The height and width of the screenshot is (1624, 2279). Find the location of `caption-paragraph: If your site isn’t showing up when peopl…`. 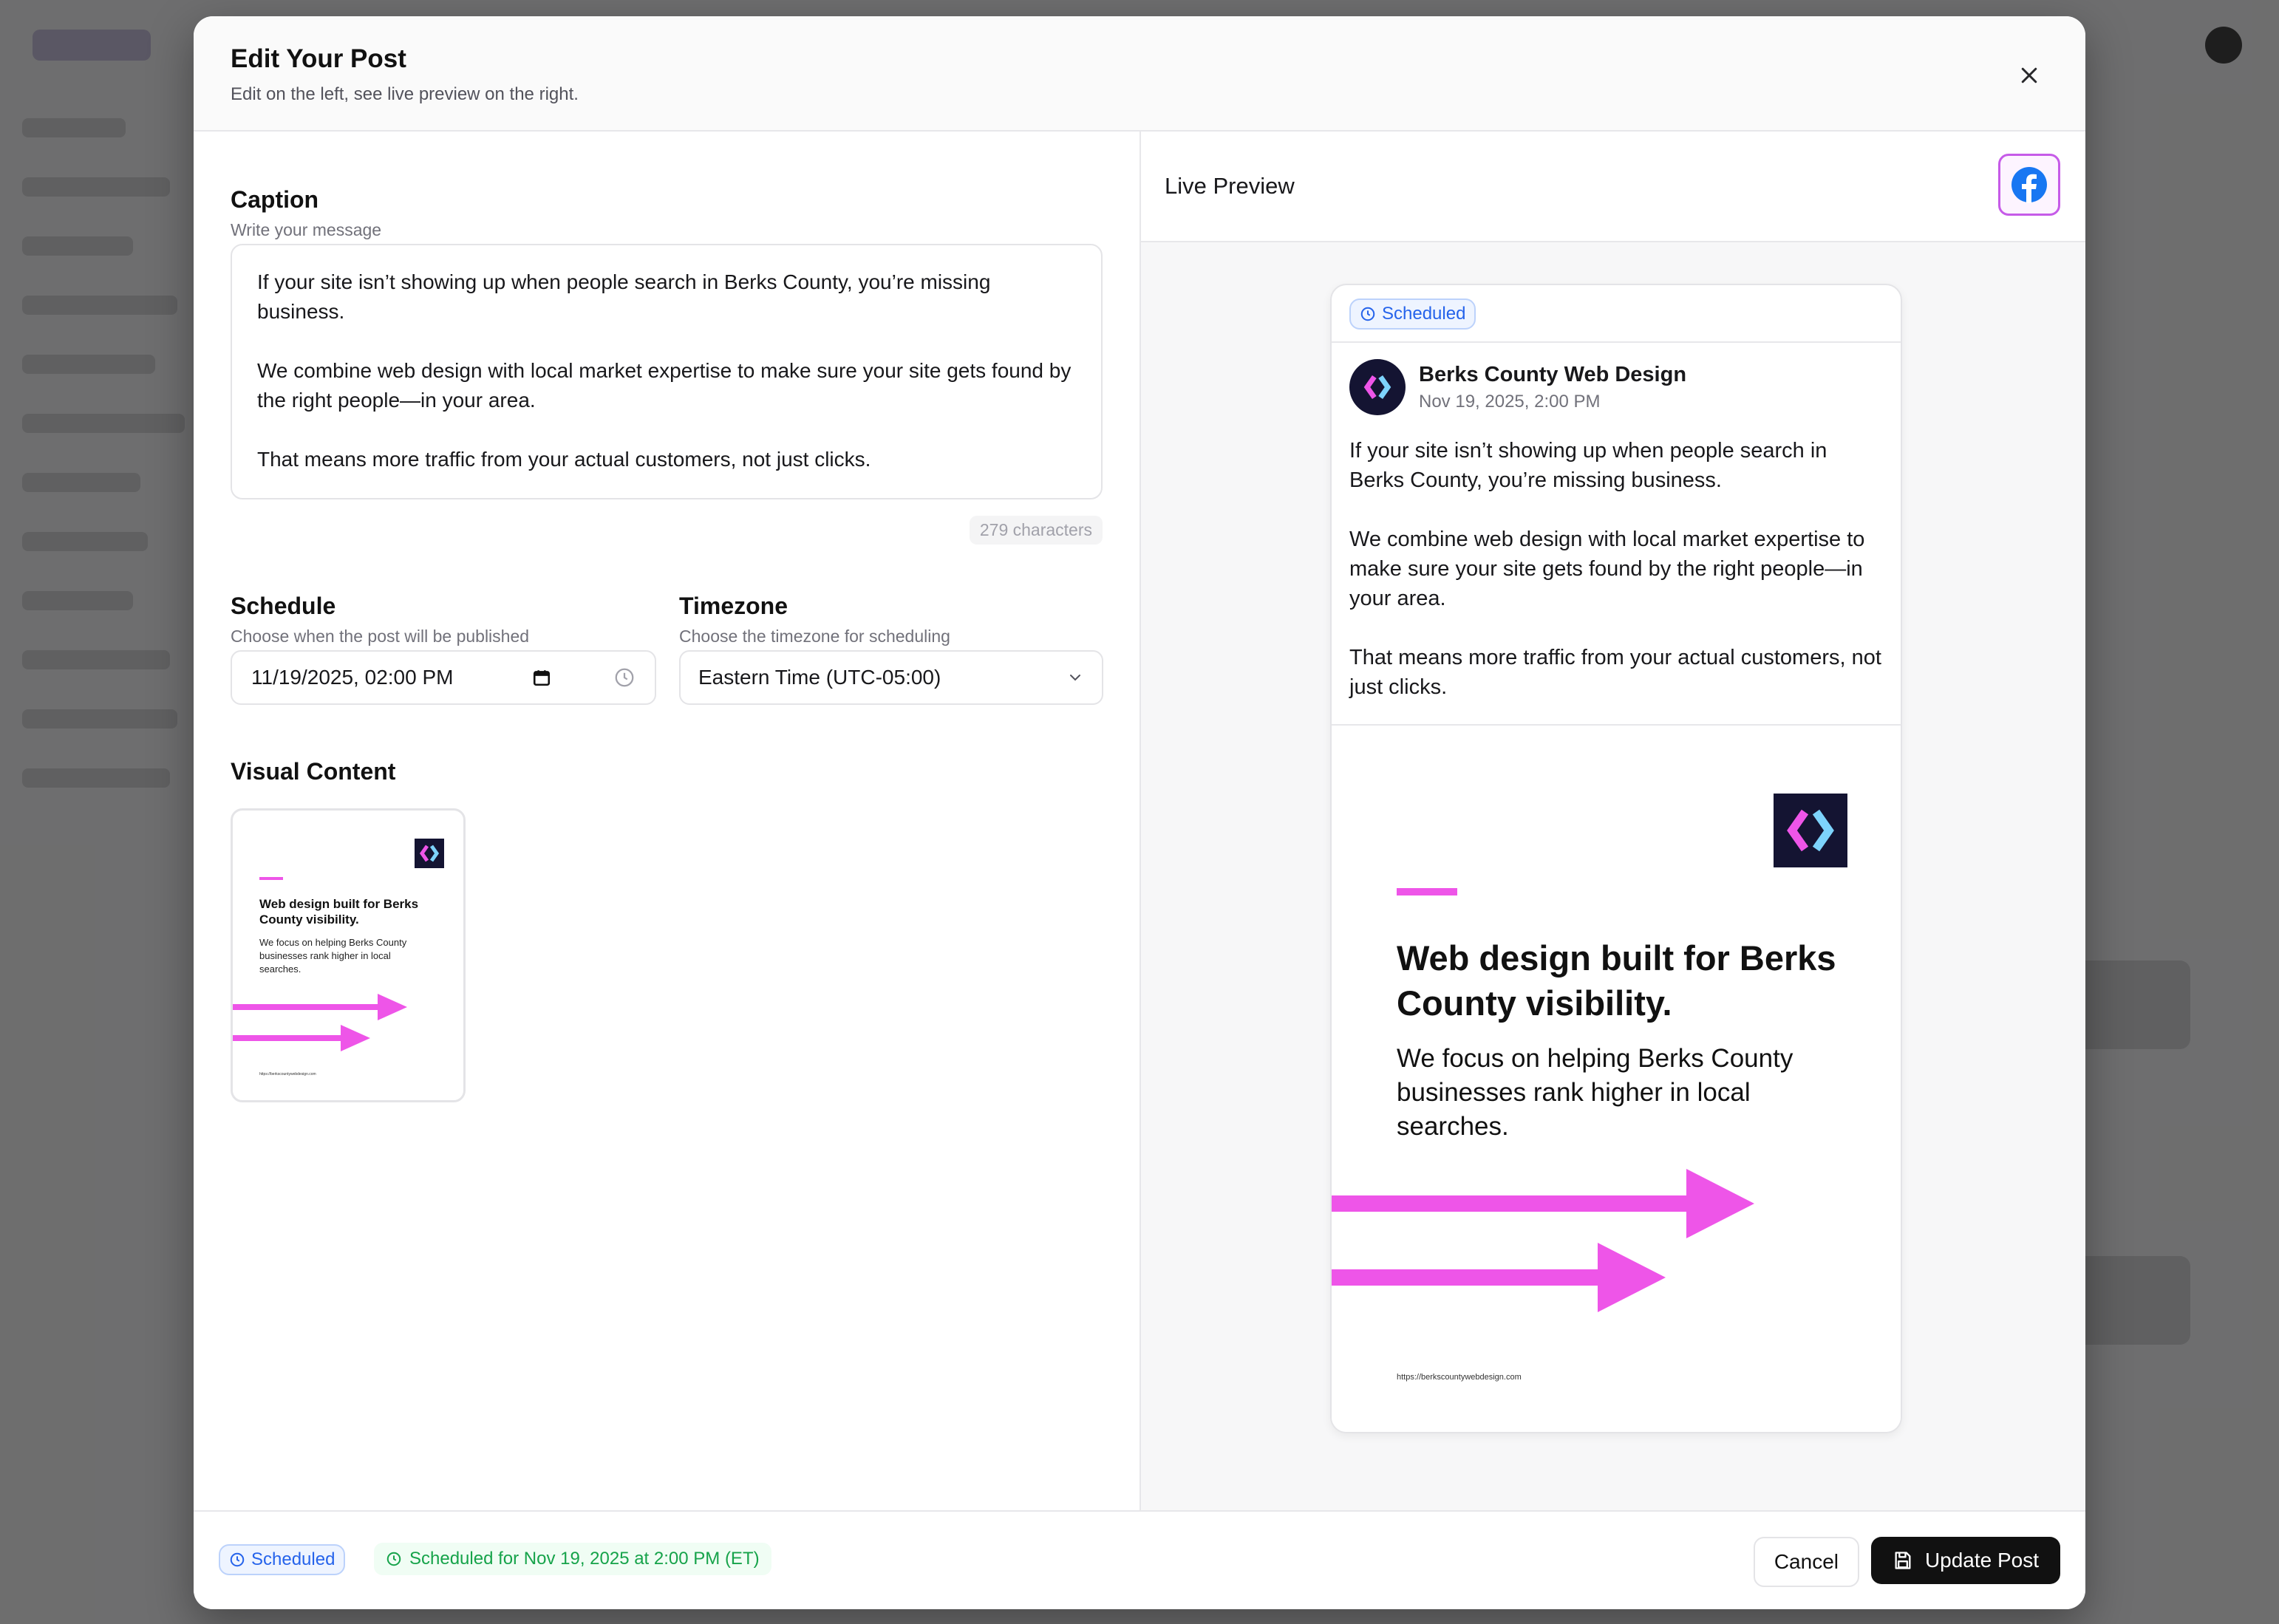

caption-paragraph: If your site isn’t showing up when peopl… is located at coordinates (624, 296).